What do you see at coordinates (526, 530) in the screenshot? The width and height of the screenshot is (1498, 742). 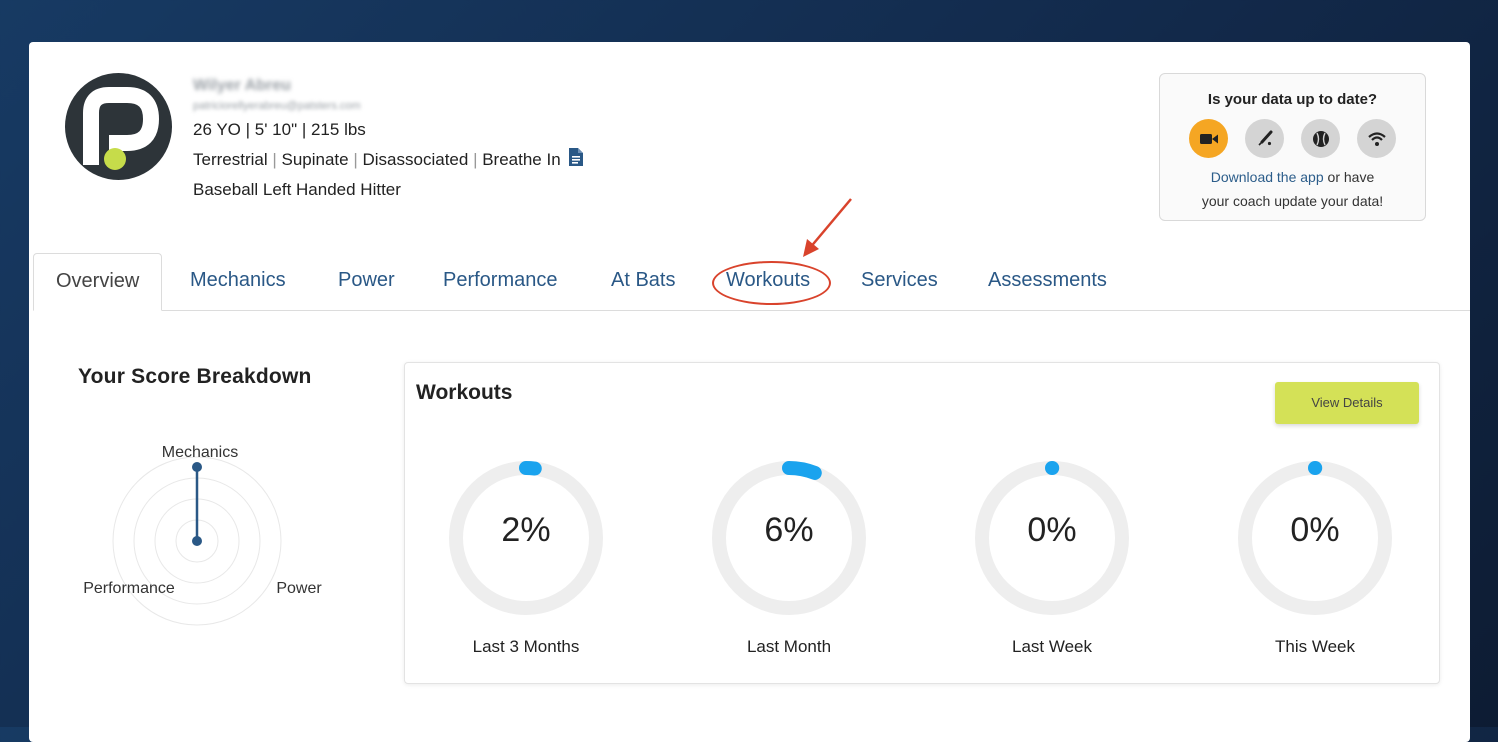 I see `gauge-percent: 2%` at bounding box center [526, 530].